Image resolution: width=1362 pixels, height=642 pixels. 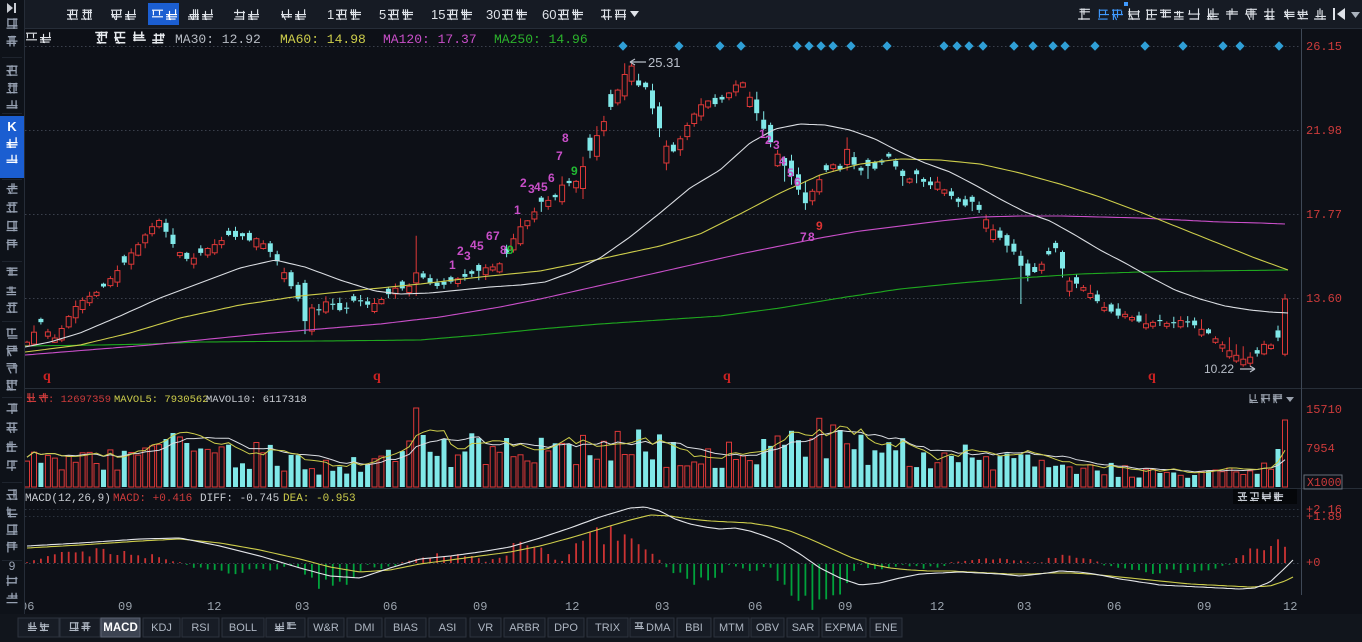 I want to click on svg-text: BIAS, so click(x=405, y=628).